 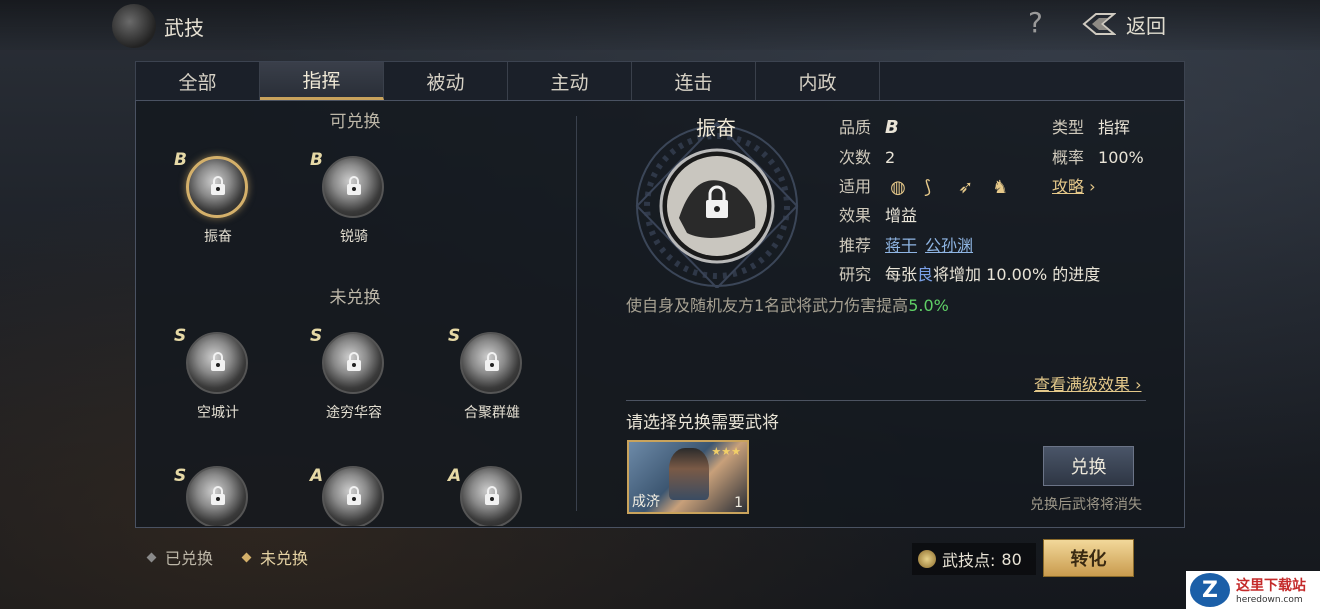 What do you see at coordinates (890, 157) in the screenshot?
I see `count-value: 2` at bounding box center [890, 157].